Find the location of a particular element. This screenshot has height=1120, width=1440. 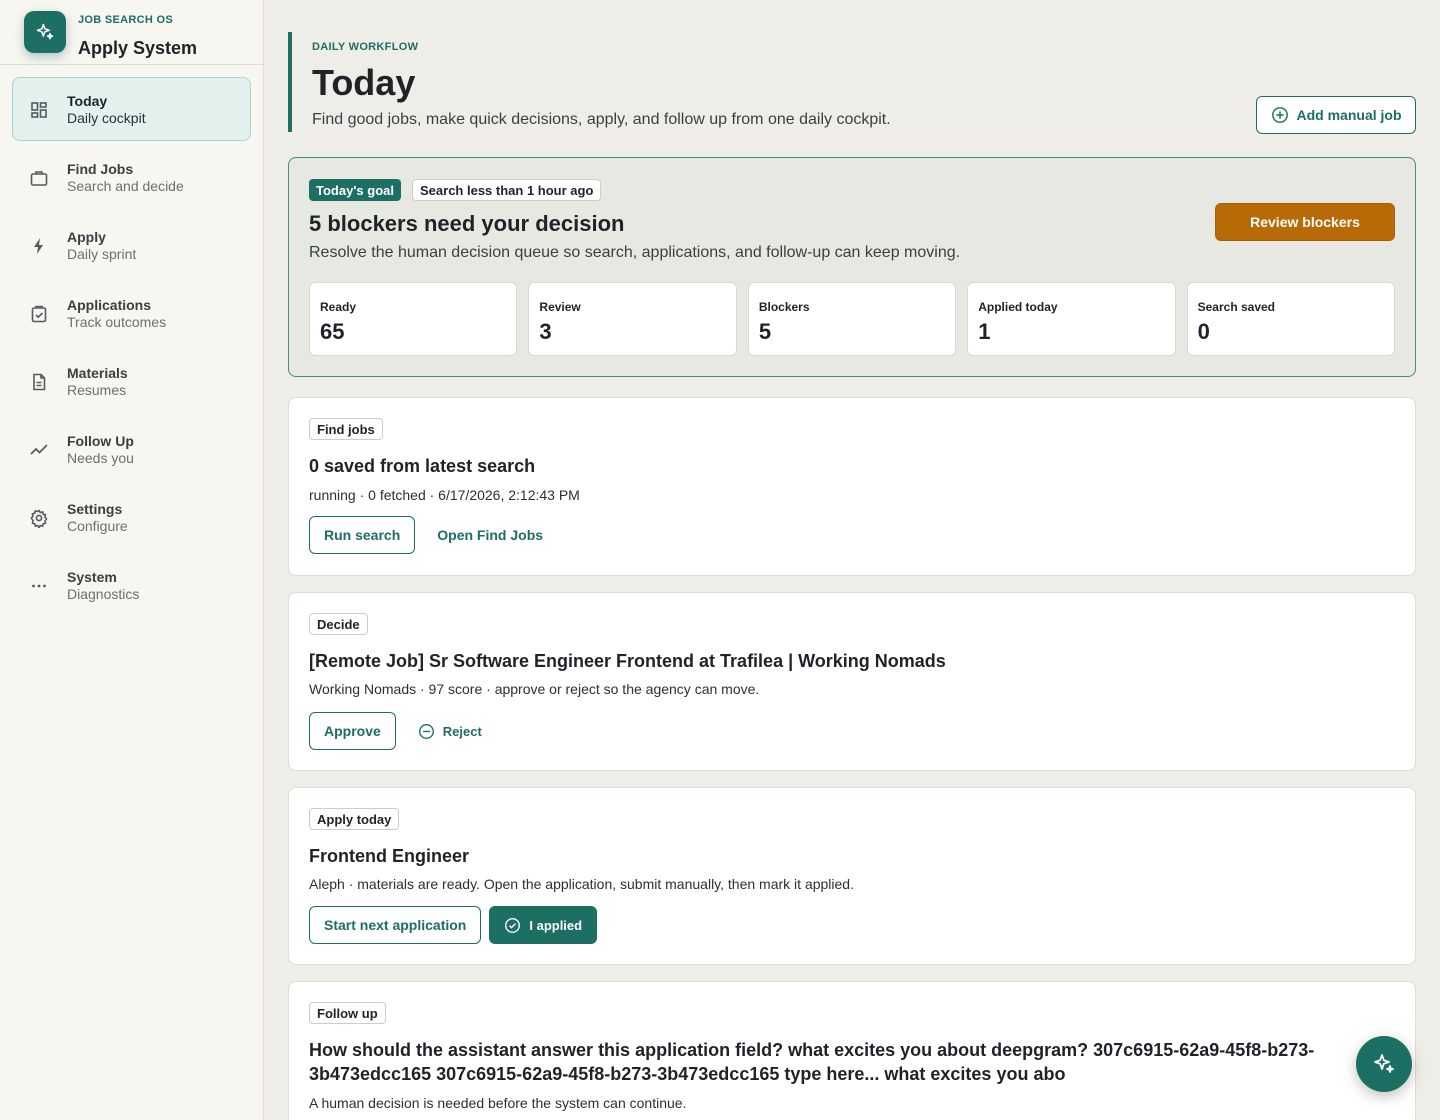

sidebar-item-applications: Applications Track outcomes is located at coordinates (131, 313).